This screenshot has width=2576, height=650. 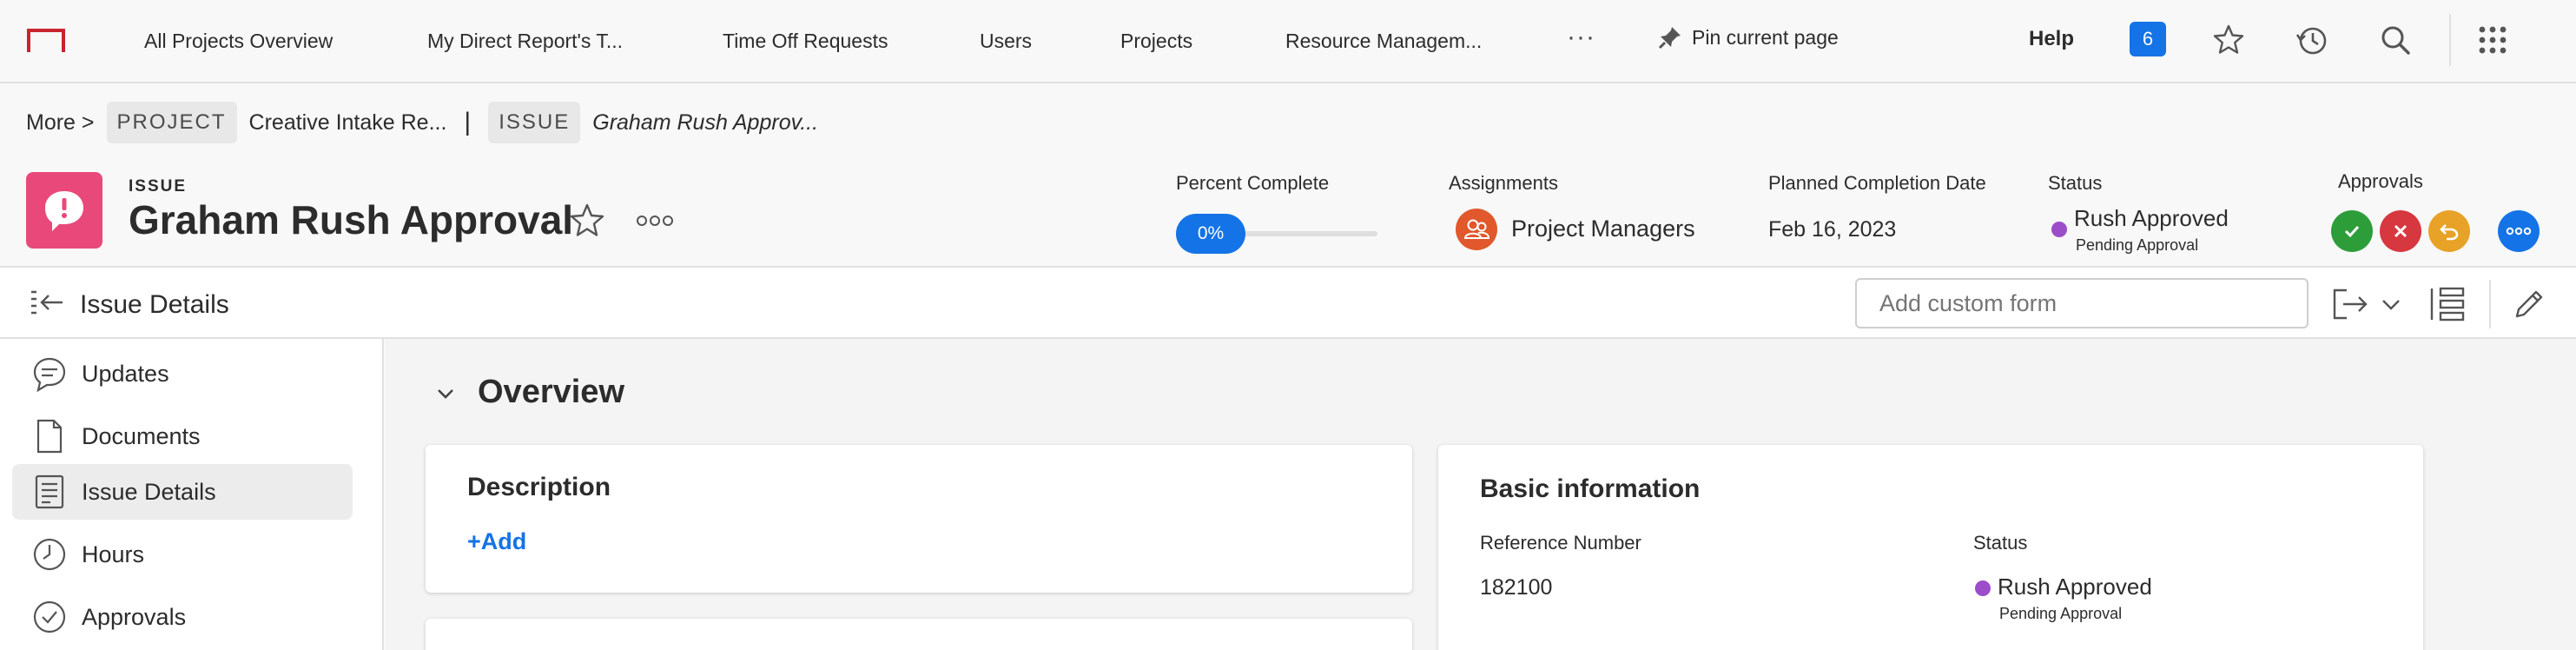 I want to click on breadcrumb-more: More >, so click(x=60, y=123).